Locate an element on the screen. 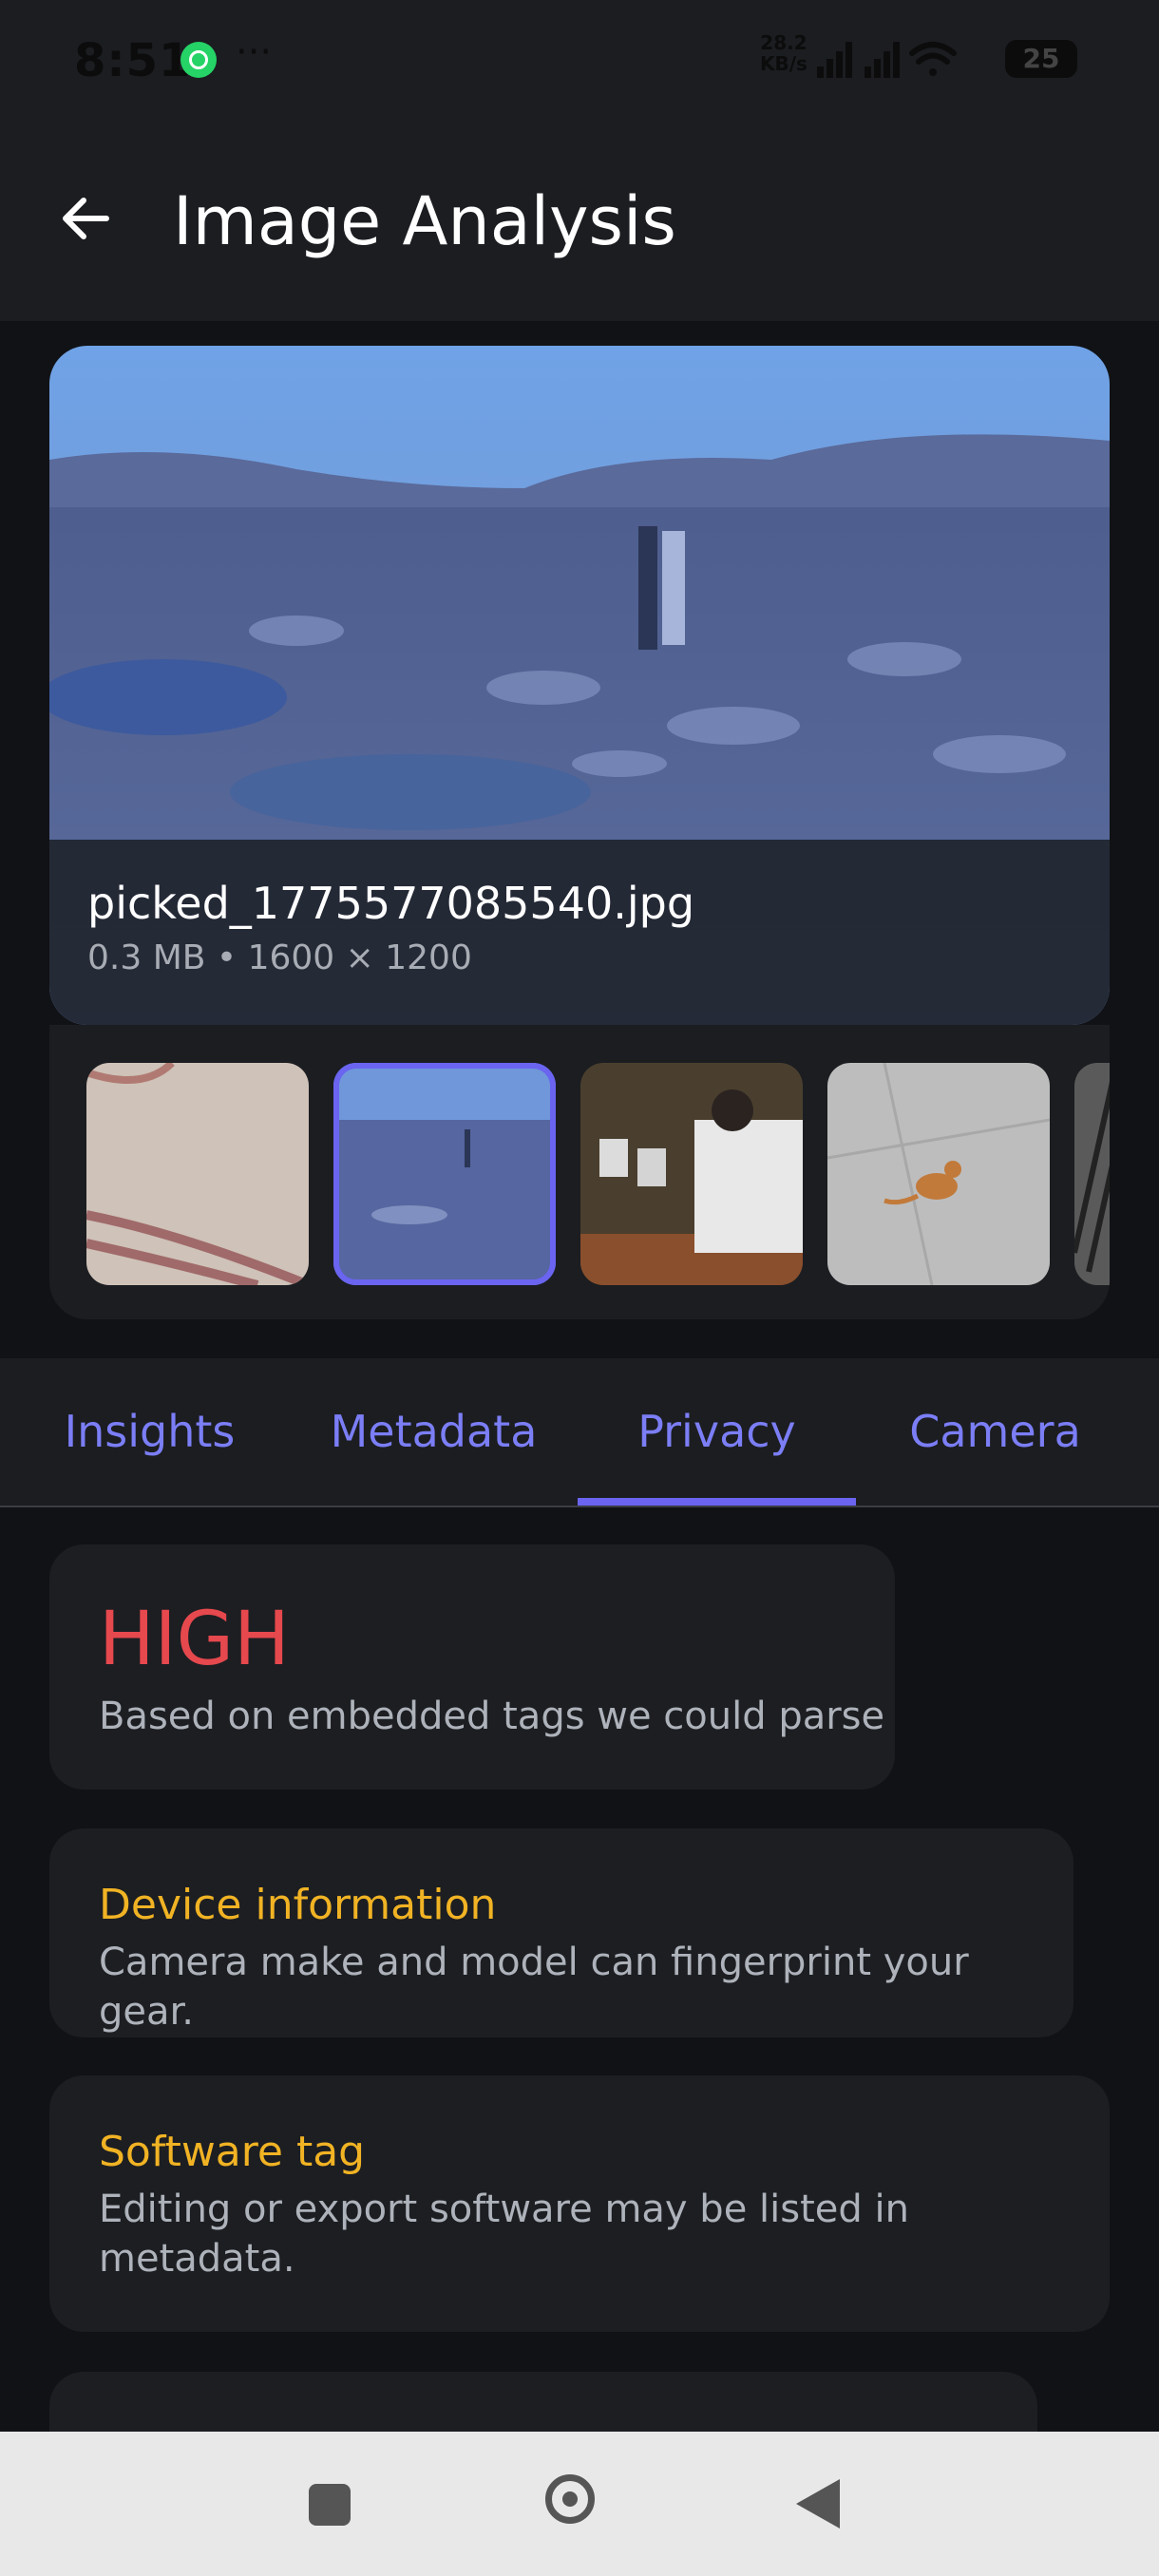  classroom-photo is located at coordinates (691, 1174).